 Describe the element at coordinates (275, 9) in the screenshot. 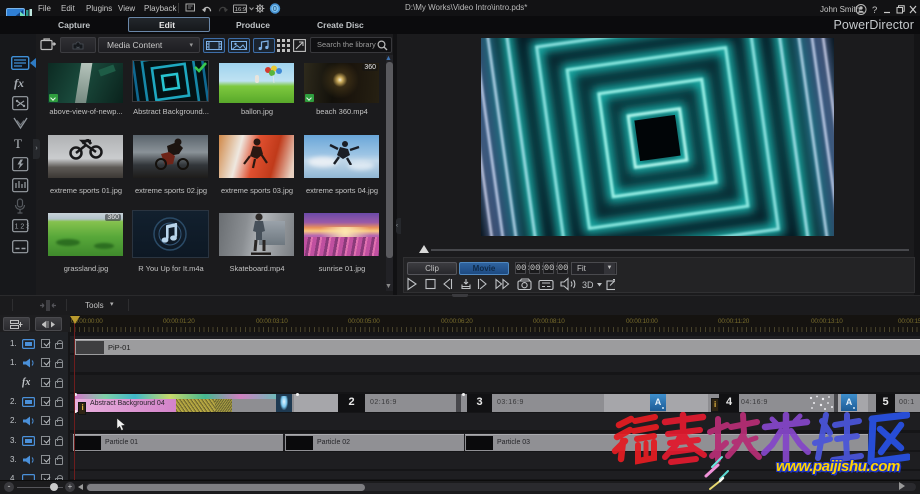

I see `svg-text: 0` at that location.